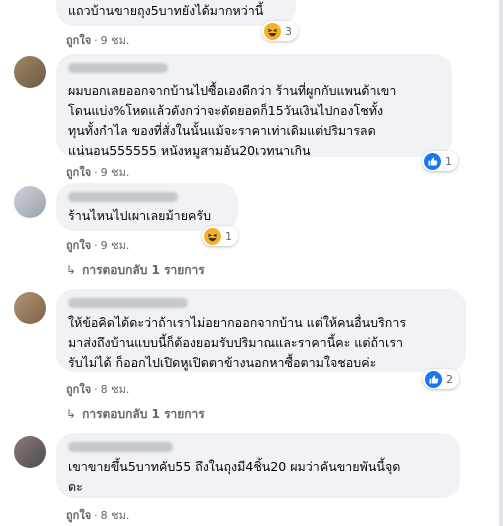 This screenshot has width=503, height=526. I want to click on comment-text: แถวบ้านขายถุง5บาทยังได้มากหว่านี้, so click(166, 10).